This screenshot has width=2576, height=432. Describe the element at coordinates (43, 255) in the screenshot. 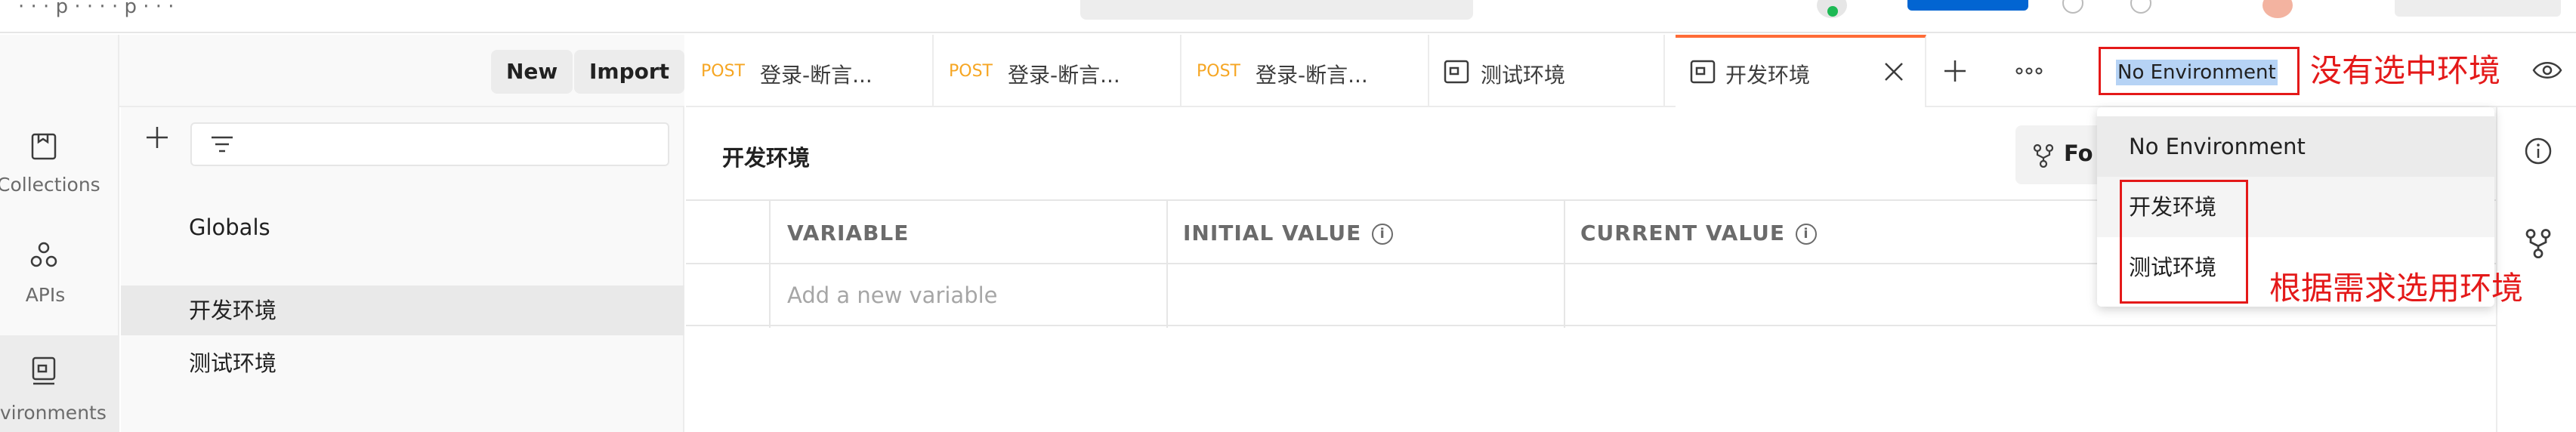

I see `apis-icon` at that location.